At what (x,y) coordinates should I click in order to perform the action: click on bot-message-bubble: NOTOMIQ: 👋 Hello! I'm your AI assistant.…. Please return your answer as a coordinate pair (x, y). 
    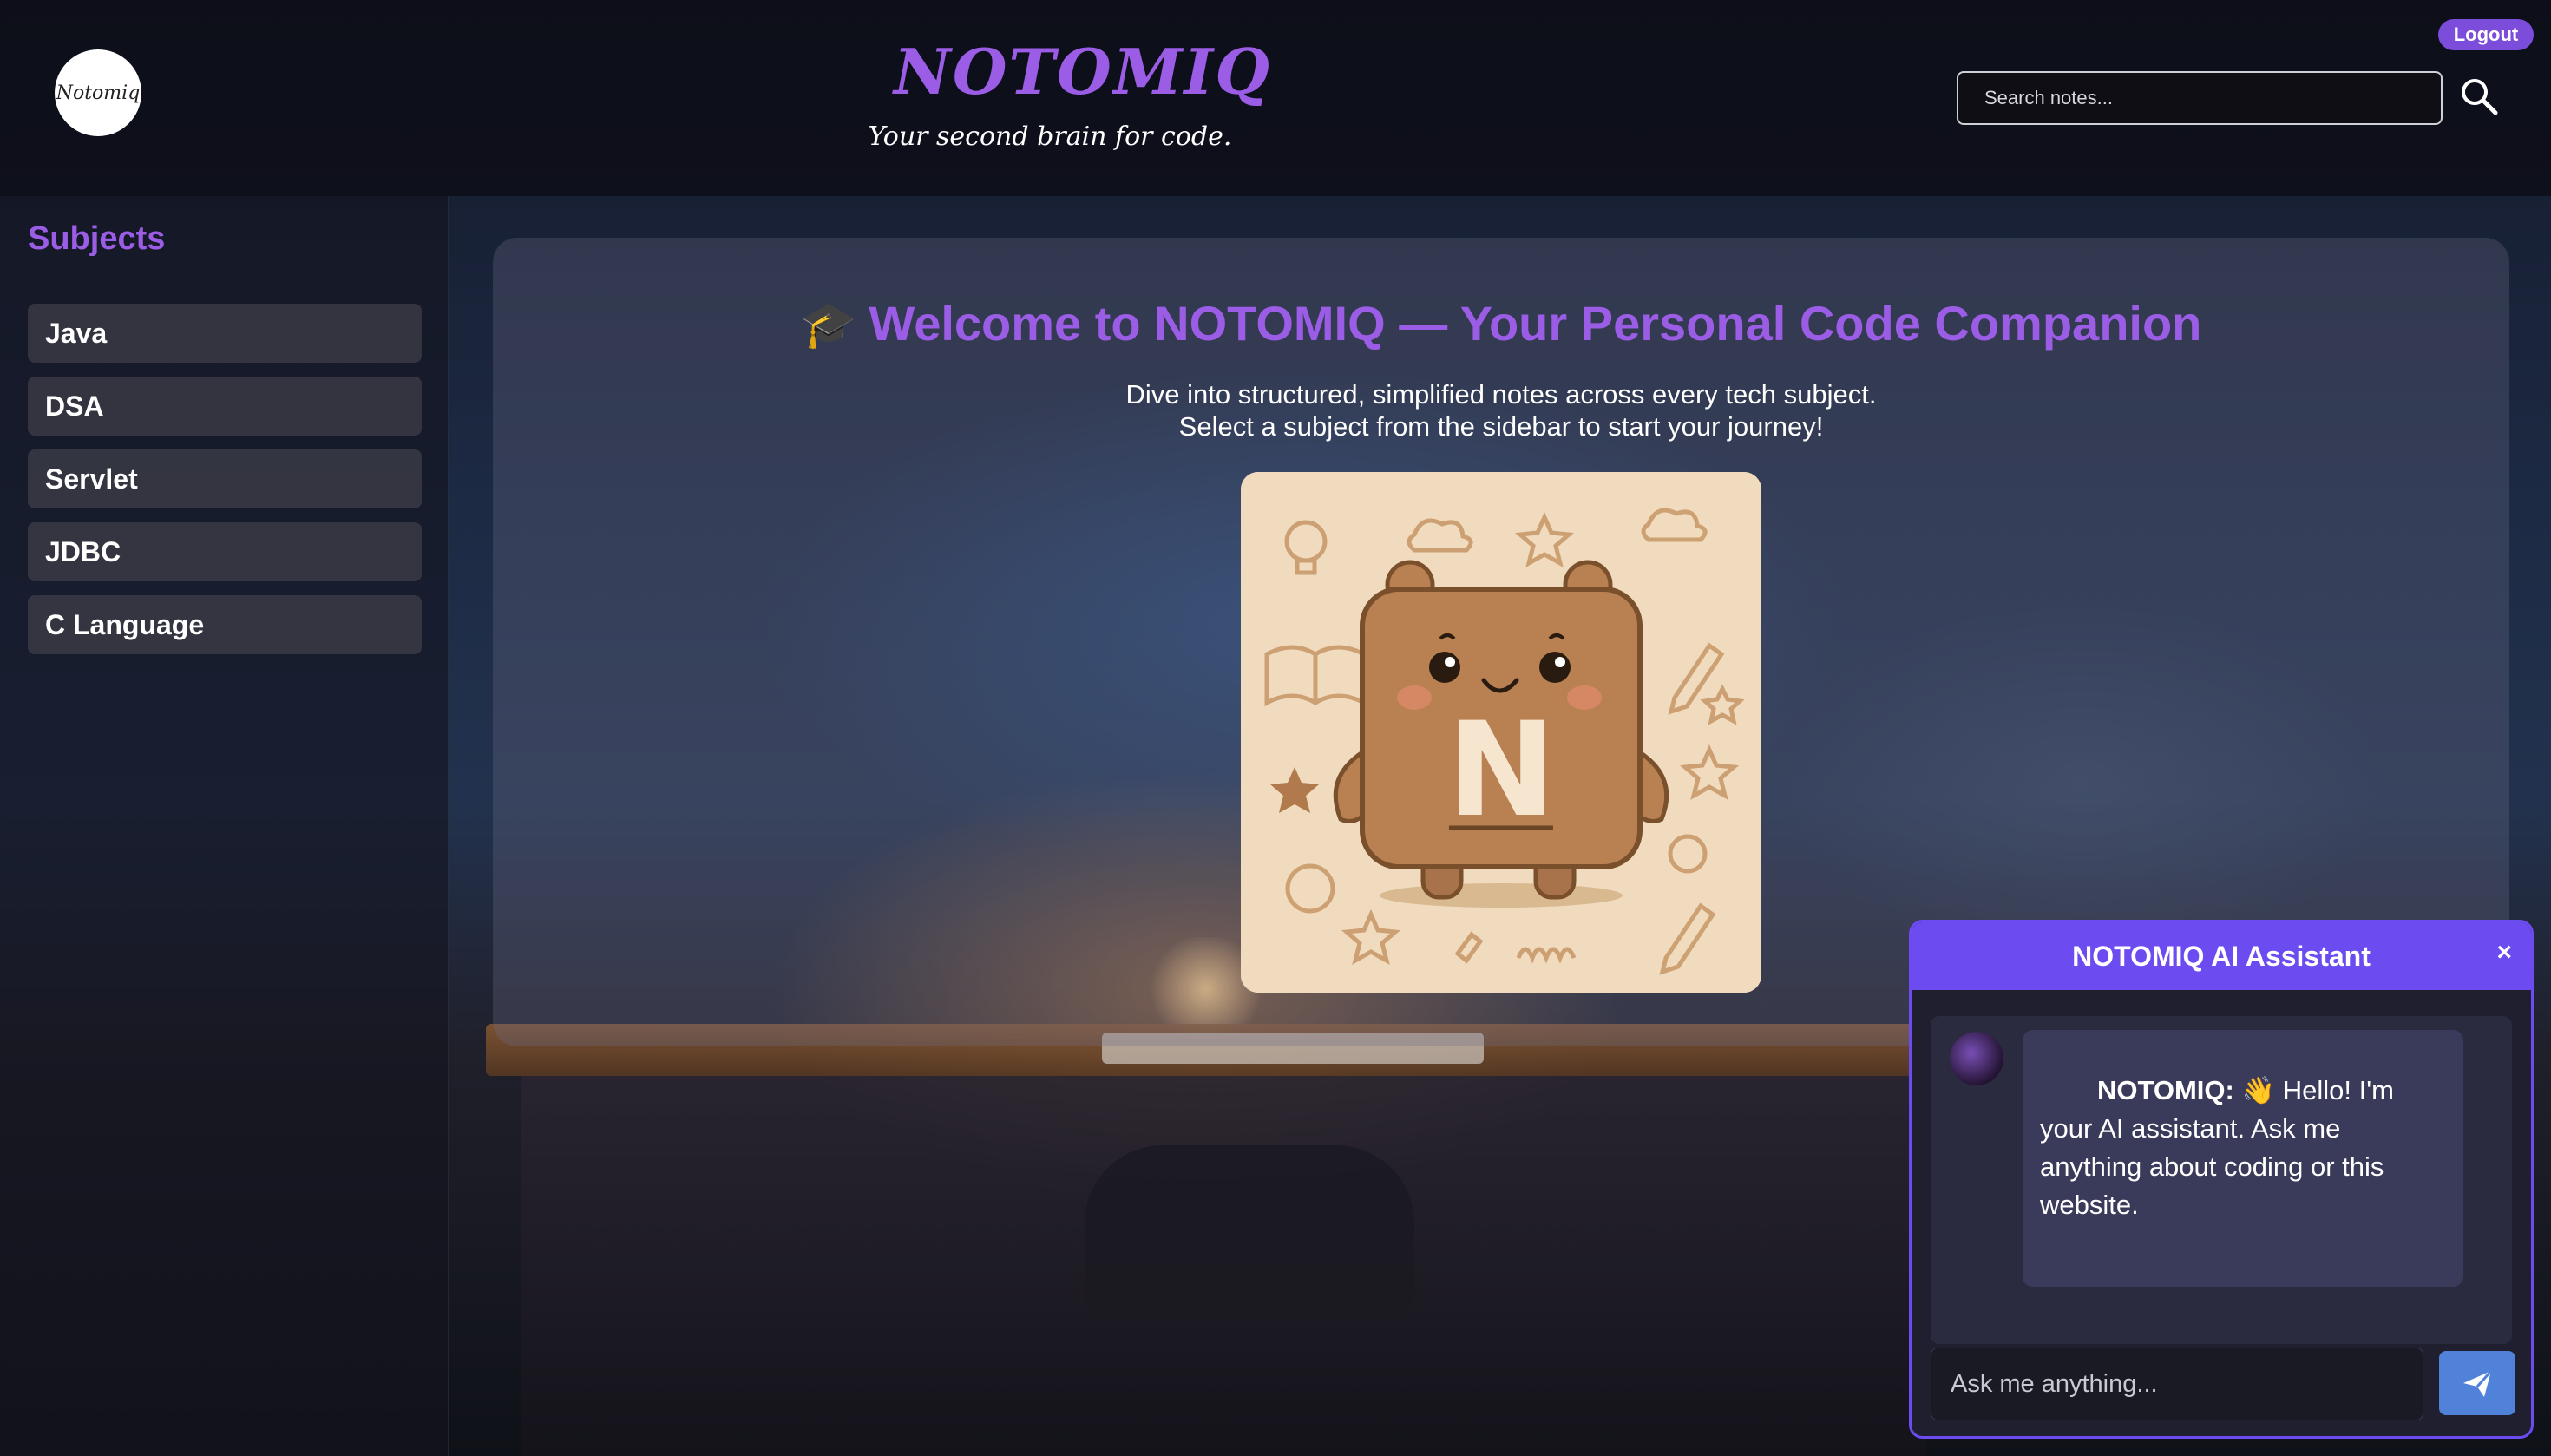
    Looking at the image, I should click on (2243, 1158).